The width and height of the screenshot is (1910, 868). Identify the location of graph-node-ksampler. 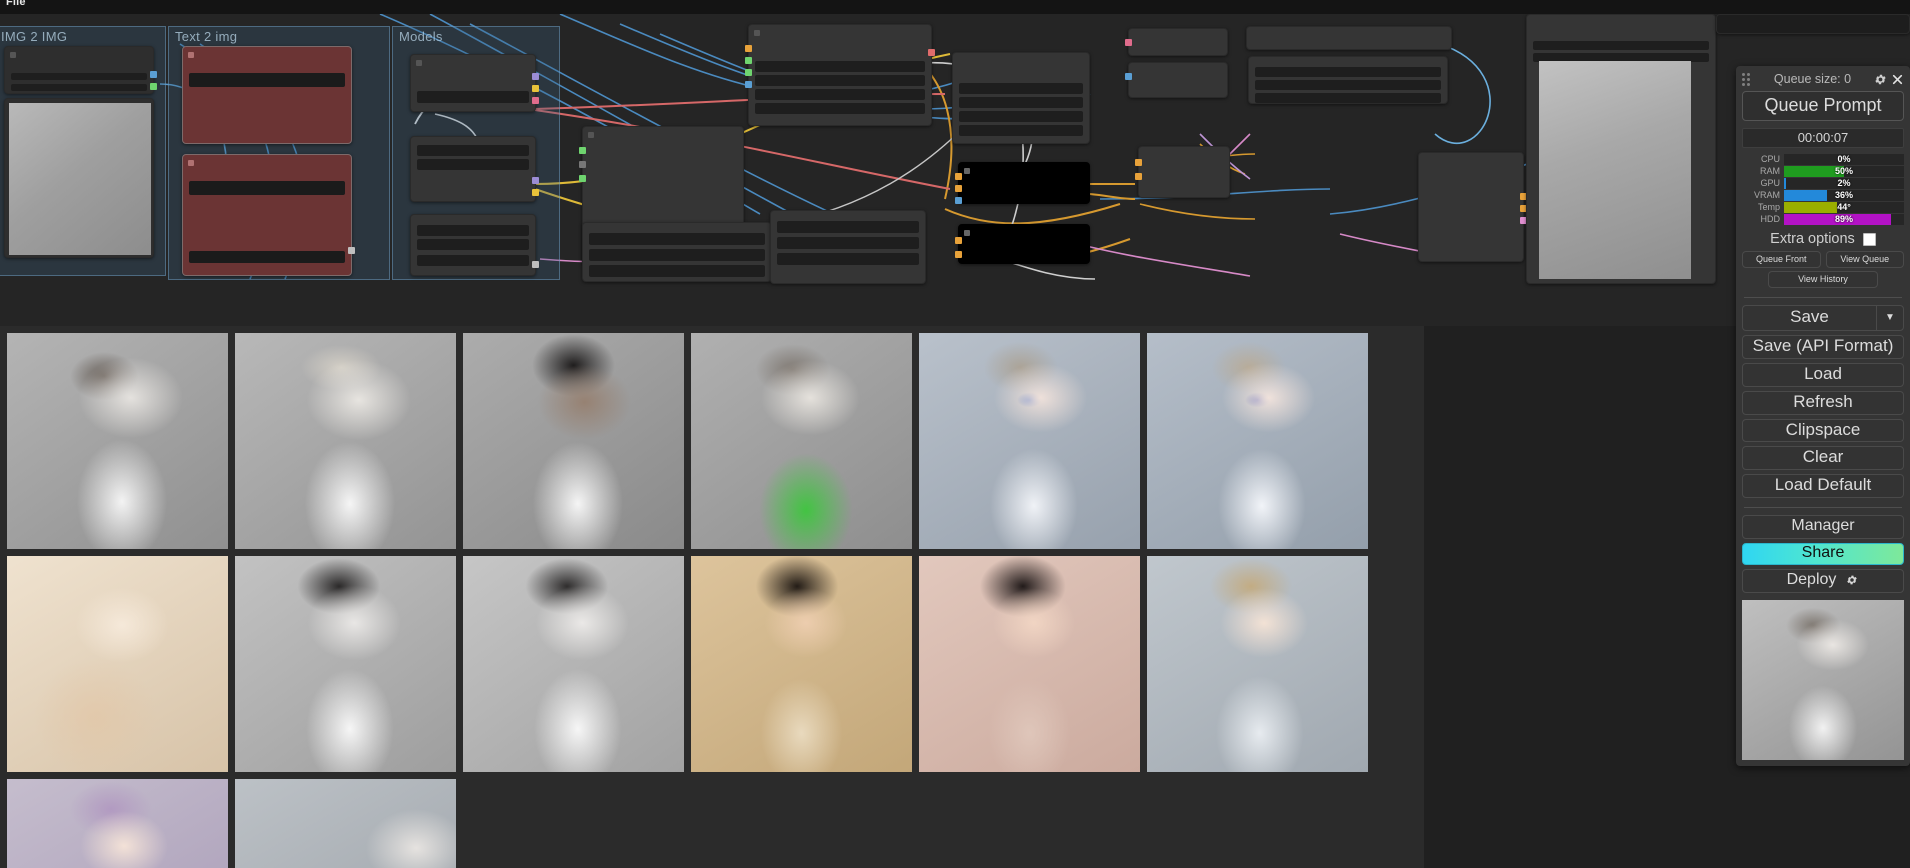
(840, 75).